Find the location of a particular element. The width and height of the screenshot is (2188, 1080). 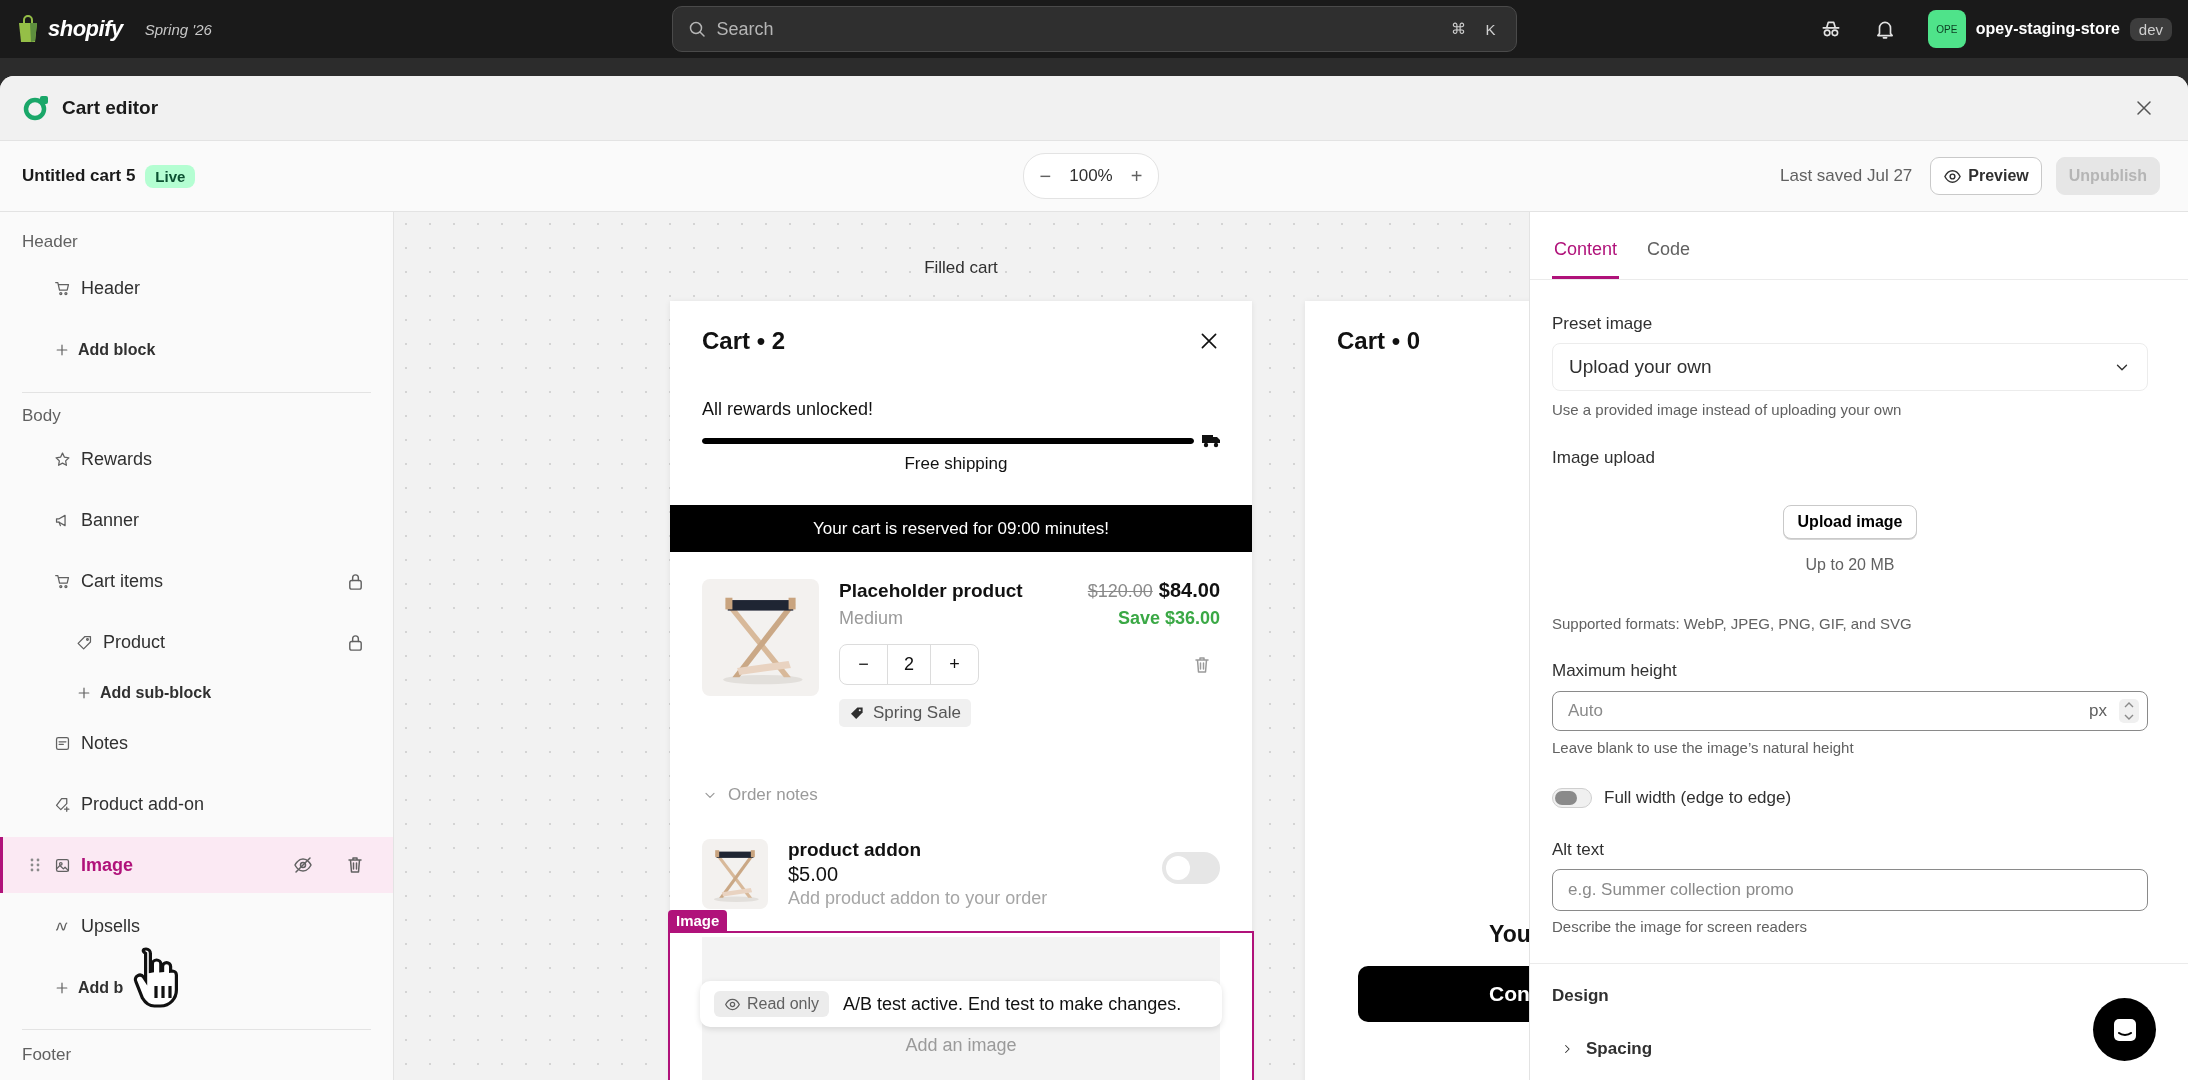

store-name: opey-staging-store is located at coordinates (2047, 29).